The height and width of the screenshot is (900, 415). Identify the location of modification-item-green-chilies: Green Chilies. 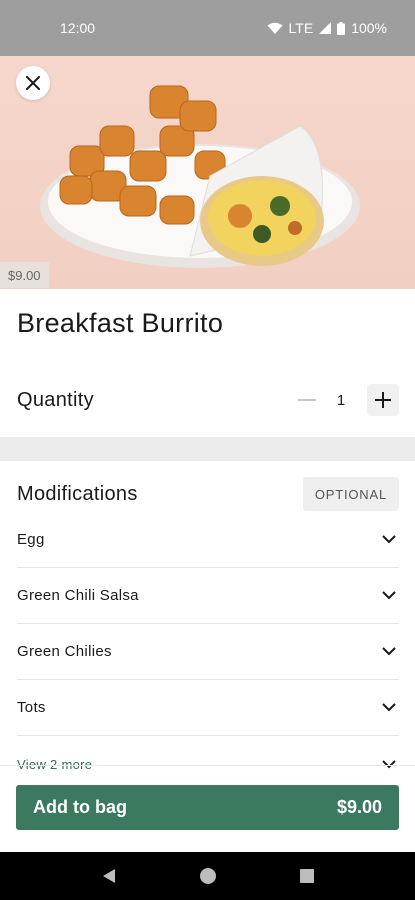
(208, 652).